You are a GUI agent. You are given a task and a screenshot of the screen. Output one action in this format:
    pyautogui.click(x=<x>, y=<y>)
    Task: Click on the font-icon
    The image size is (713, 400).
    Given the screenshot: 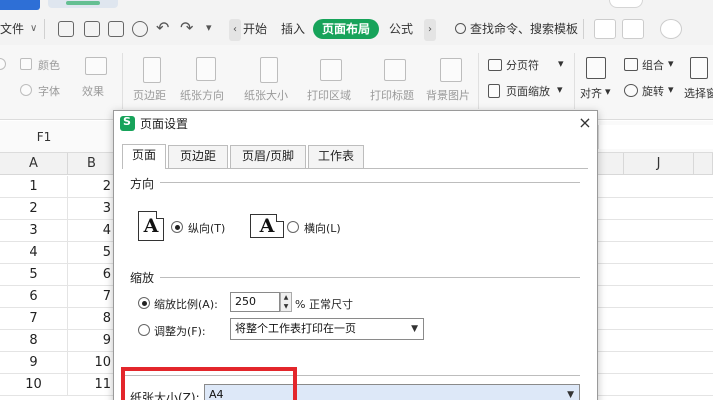 What is the action you would take?
    pyautogui.click(x=26, y=90)
    